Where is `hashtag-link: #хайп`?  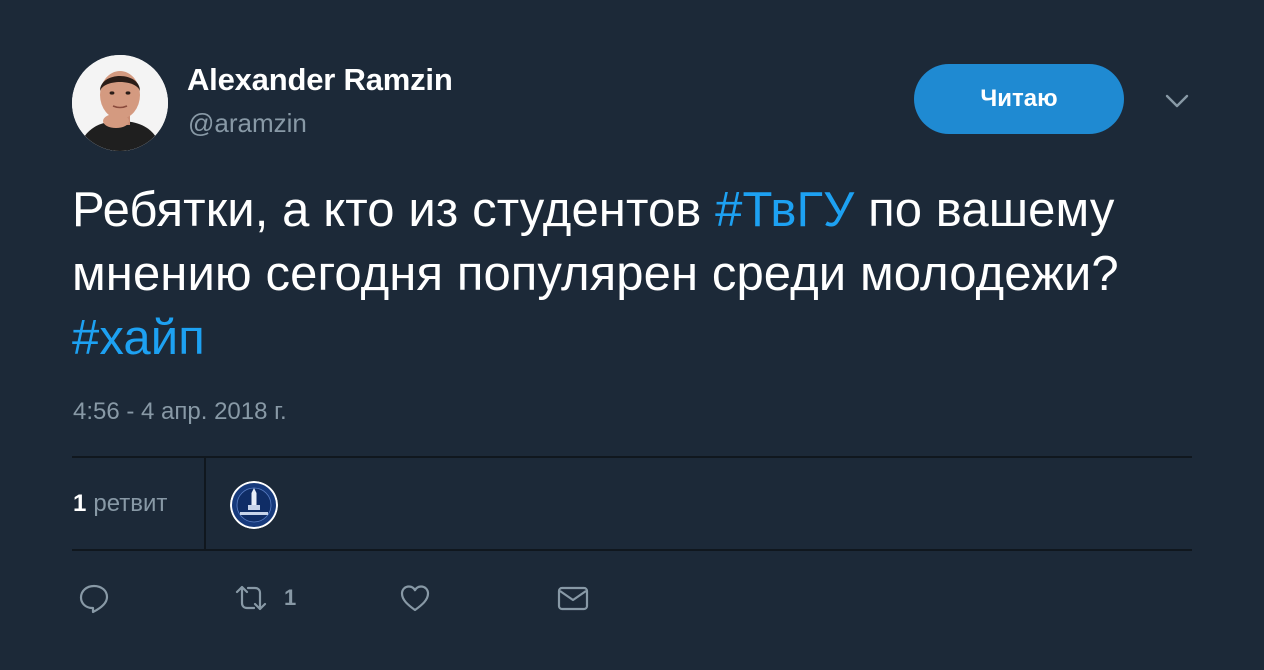
hashtag-link: #хайп is located at coordinates (138, 338).